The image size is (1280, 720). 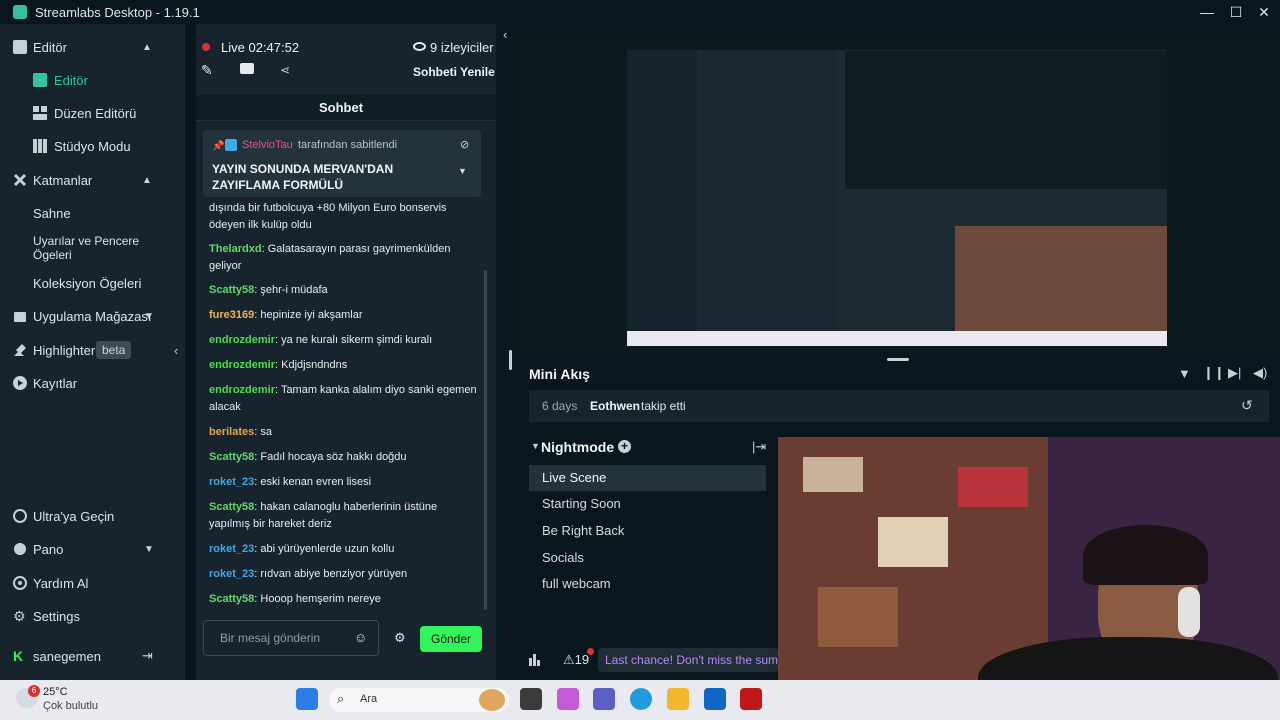 What do you see at coordinates (307, 699) in the screenshot?
I see `windows-start-icon` at bounding box center [307, 699].